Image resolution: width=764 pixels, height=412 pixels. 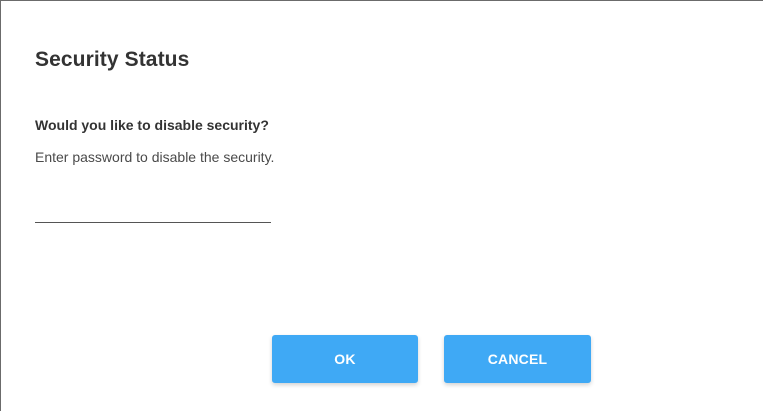 What do you see at coordinates (153, 211) in the screenshot?
I see `password-field` at bounding box center [153, 211].